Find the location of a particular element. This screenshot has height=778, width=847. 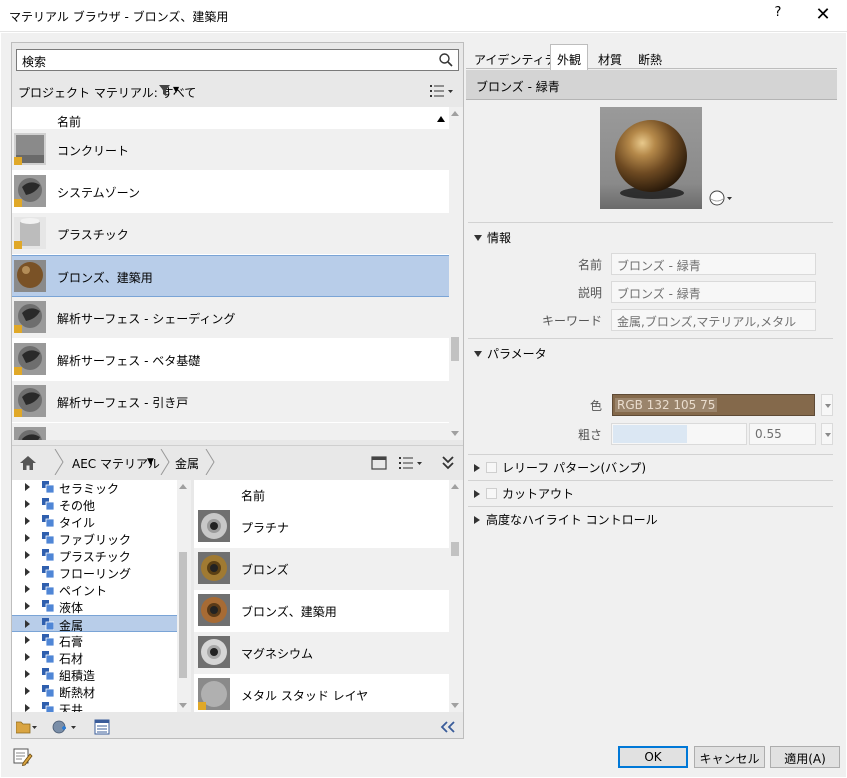

tree-item: 天井 is located at coordinates (94, 706).